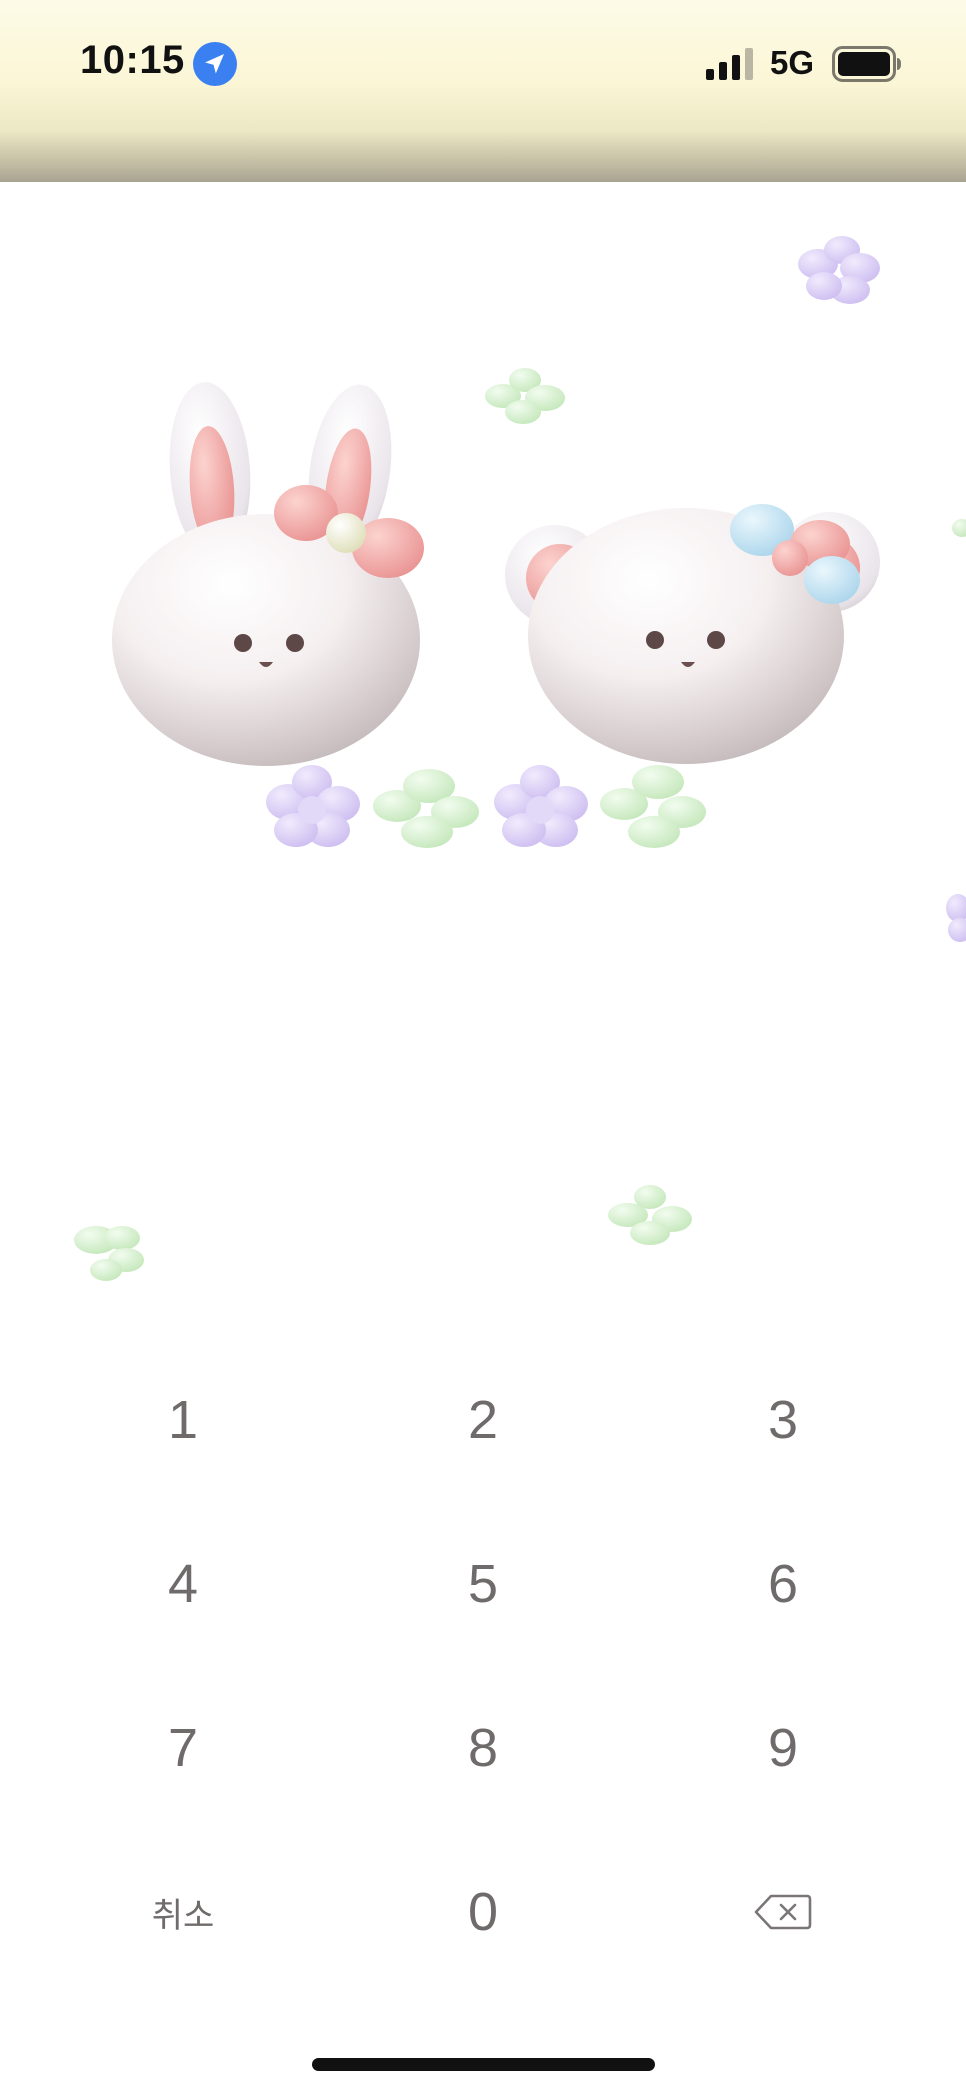 The image size is (966, 2091). What do you see at coordinates (483, 1912) in the screenshot?
I see `key-0: 0` at bounding box center [483, 1912].